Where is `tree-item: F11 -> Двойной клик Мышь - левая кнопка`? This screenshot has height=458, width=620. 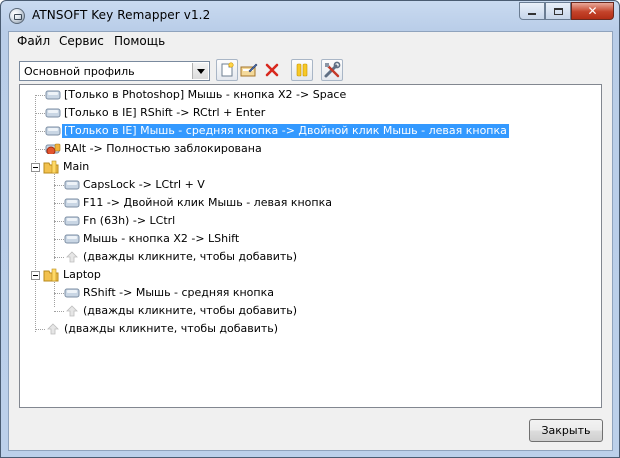
tree-item: F11 -> Двойной клик Мышь - левая кнопка is located at coordinates (310, 203).